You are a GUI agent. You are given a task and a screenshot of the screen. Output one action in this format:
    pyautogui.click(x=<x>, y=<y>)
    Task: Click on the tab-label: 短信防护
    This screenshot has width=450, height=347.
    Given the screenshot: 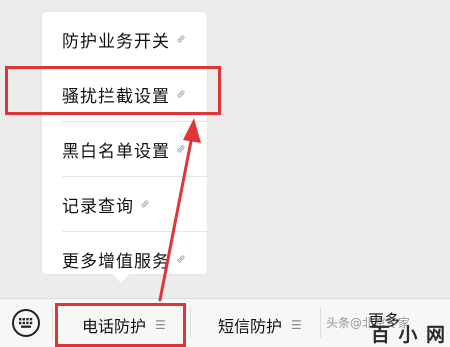 What is the action you would take?
    pyautogui.click(x=250, y=326)
    